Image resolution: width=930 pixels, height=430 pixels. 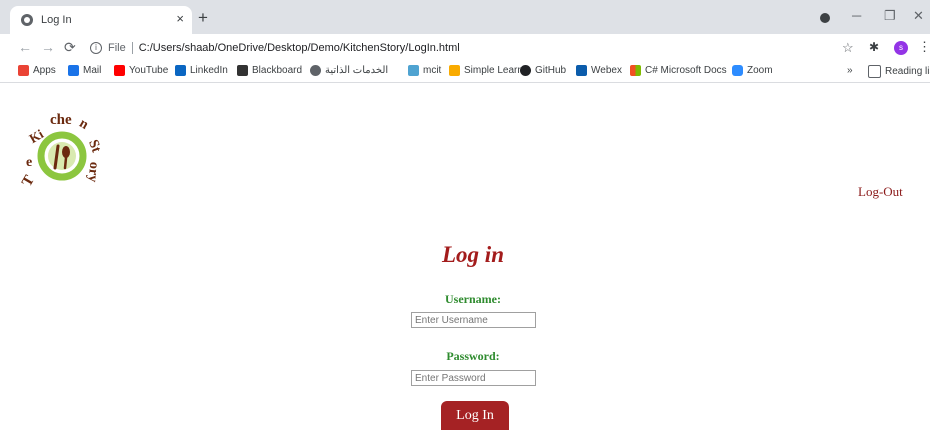 I want to click on omnibox-divider, so click(x=132, y=48).